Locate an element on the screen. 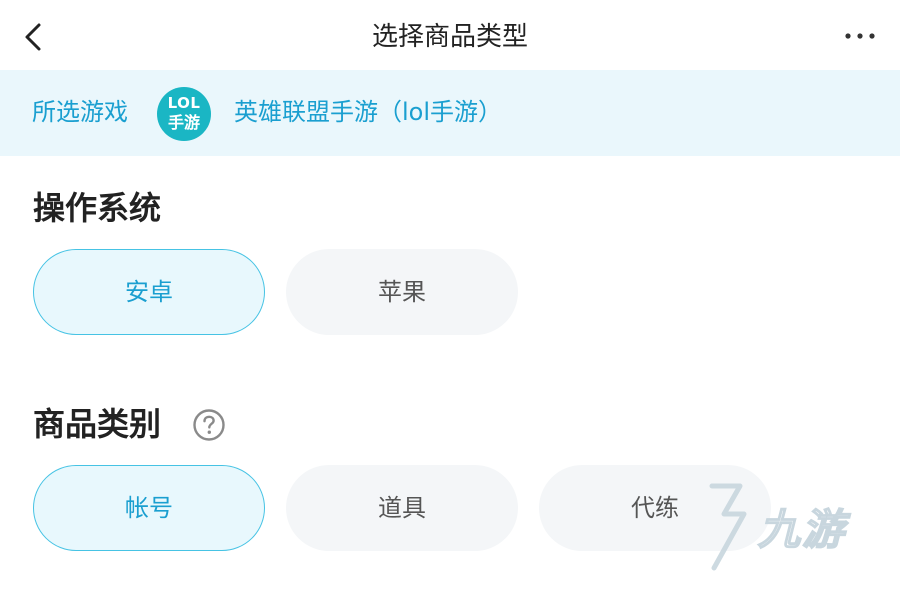  more-horizontal-icon is located at coordinates (860, 36).